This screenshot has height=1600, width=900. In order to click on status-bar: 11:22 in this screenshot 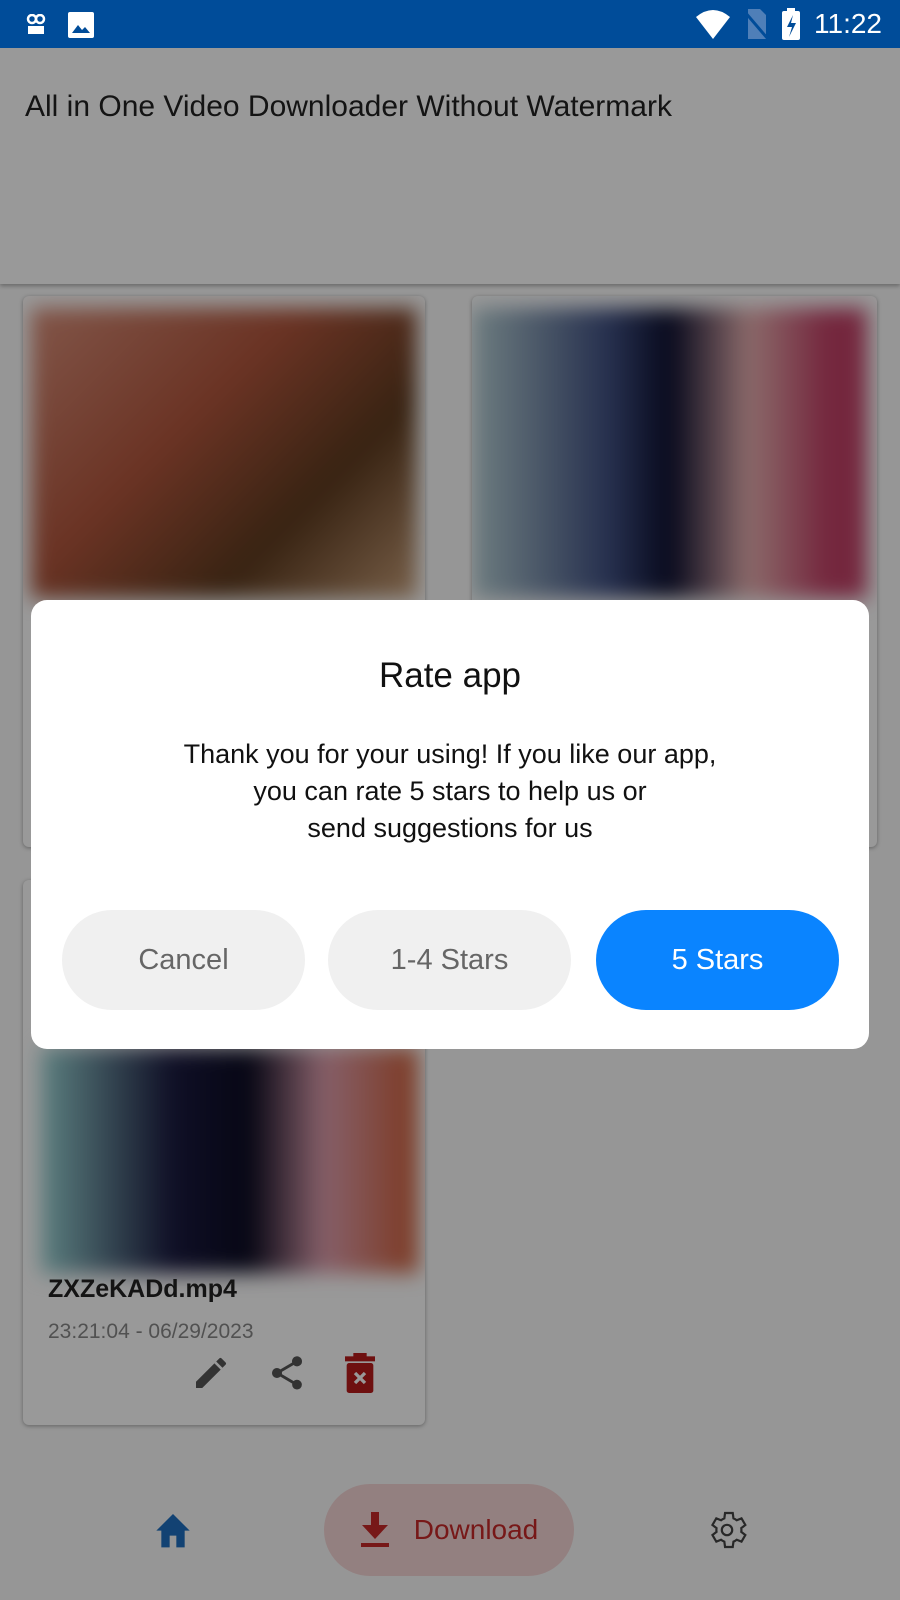, I will do `click(450, 24)`.